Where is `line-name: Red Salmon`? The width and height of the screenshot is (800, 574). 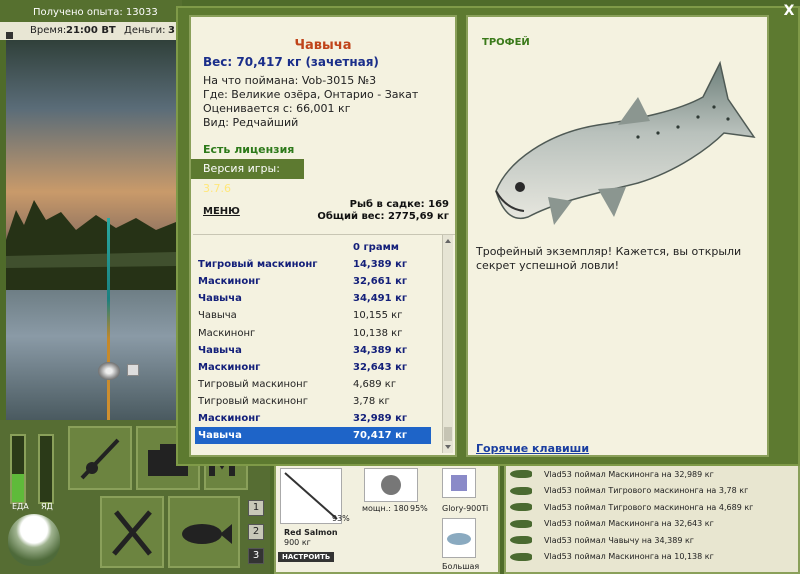
line-name: Red Salmon is located at coordinates (311, 532).